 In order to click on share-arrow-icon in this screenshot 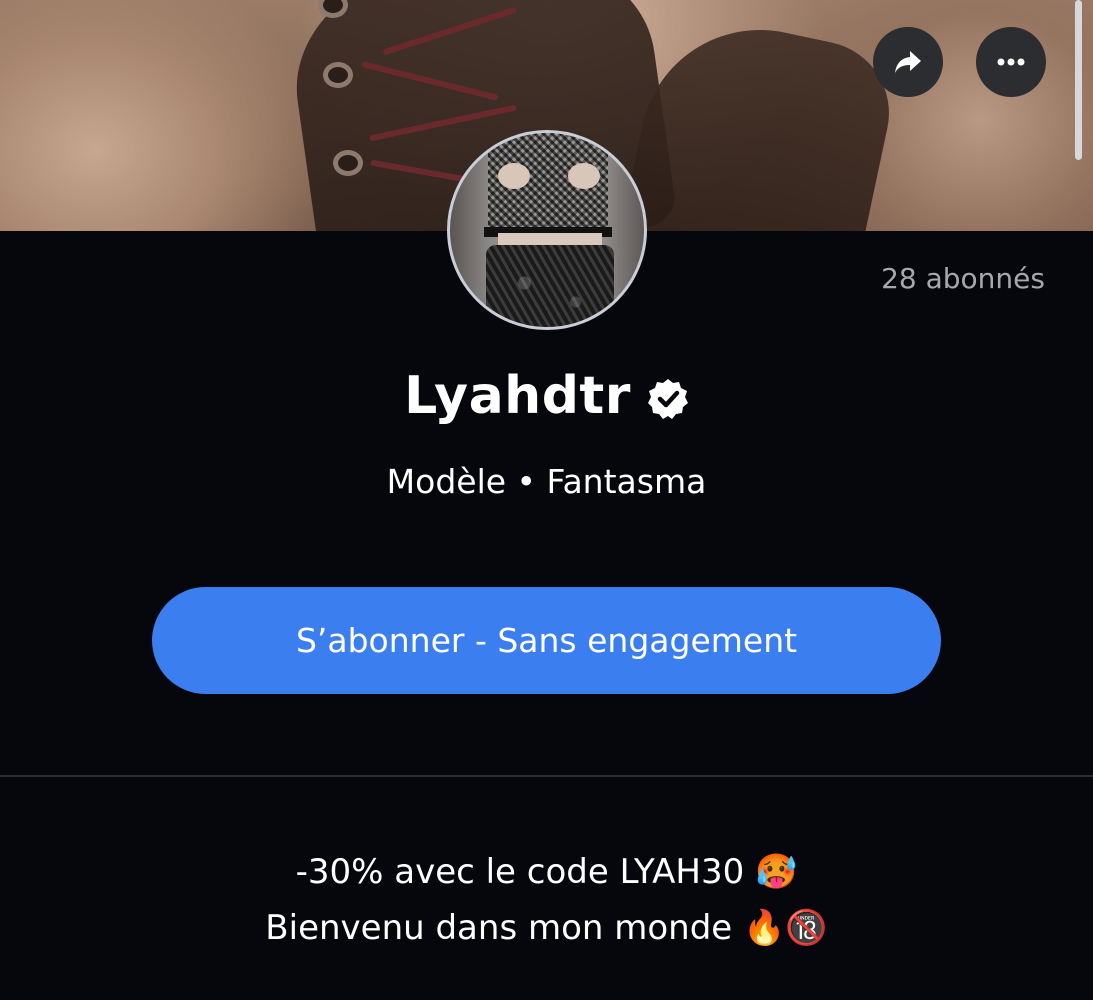, I will do `click(908, 62)`.